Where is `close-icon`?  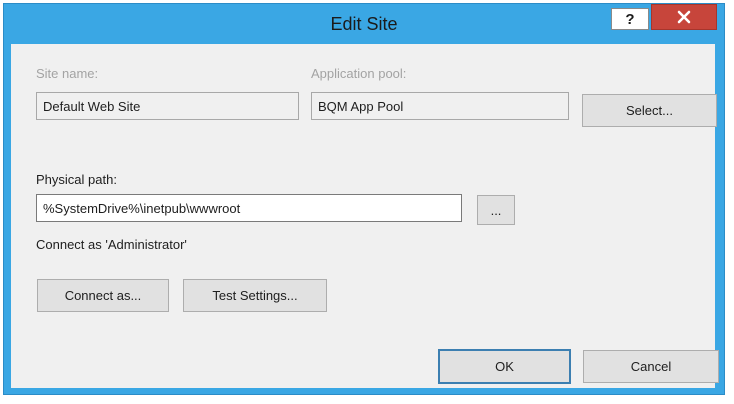
close-icon is located at coordinates (684, 17).